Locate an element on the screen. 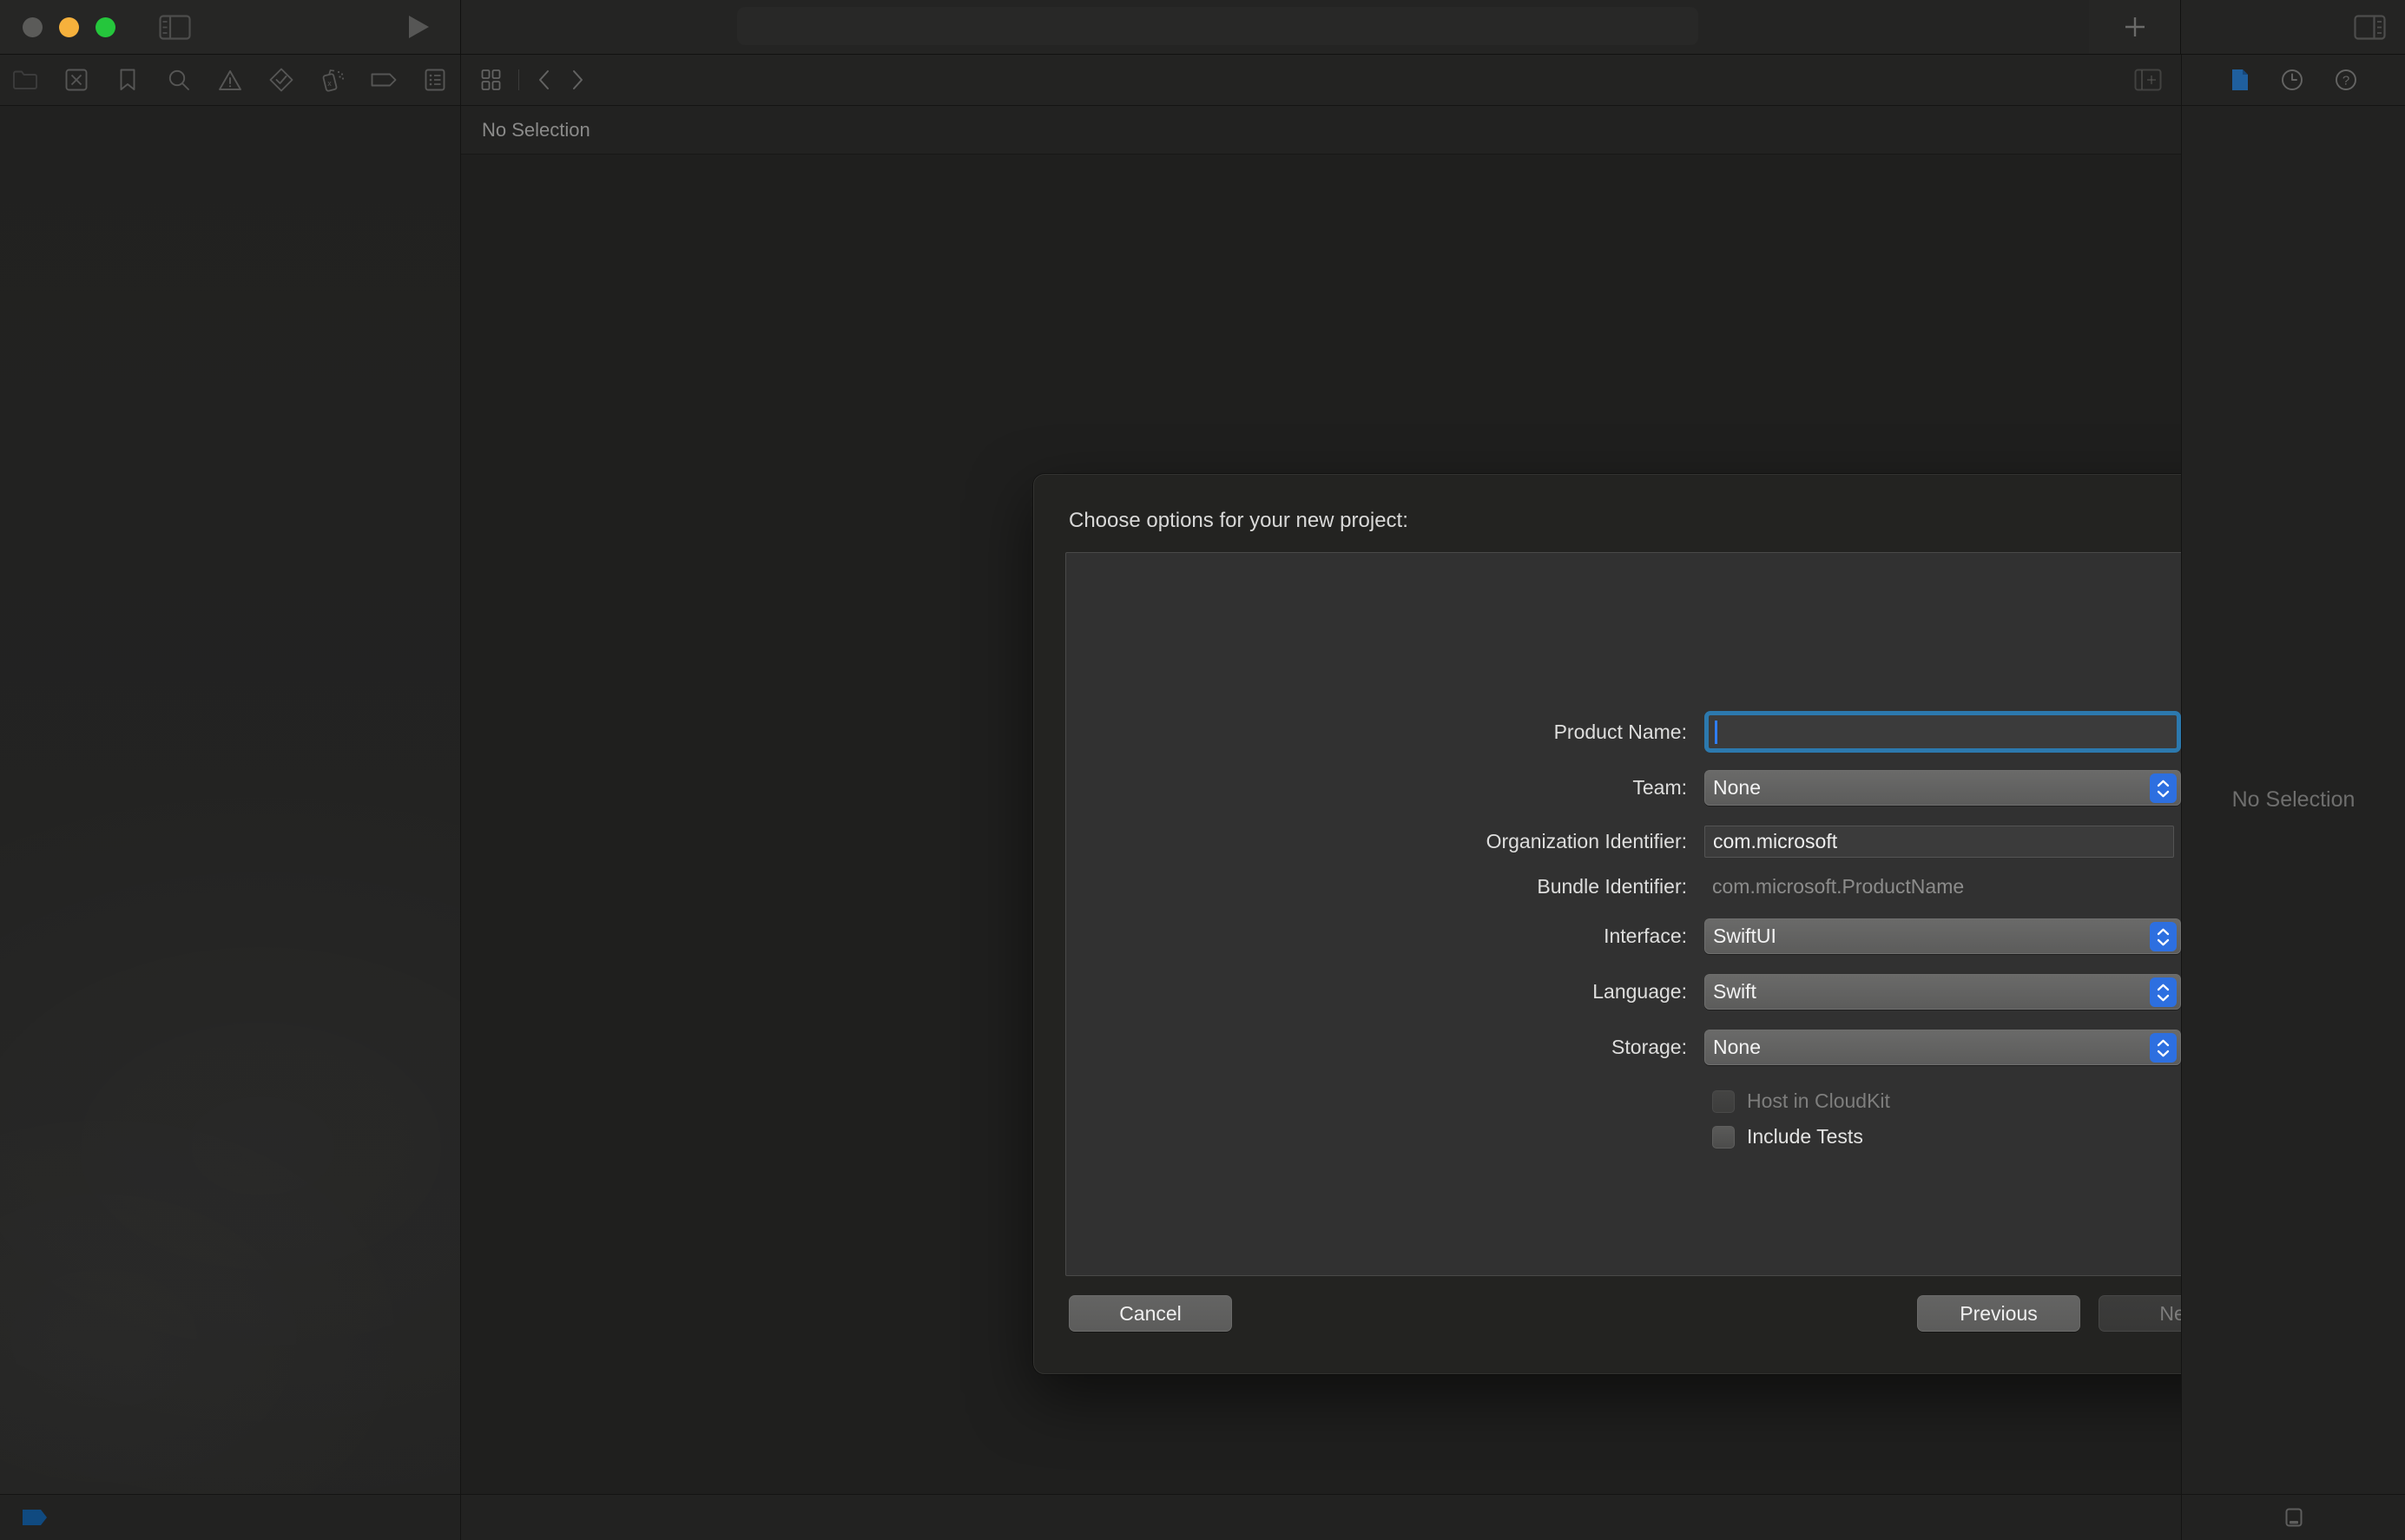 The width and height of the screenshot is (2405, 1540). inspector-layout-icon is located at coordinates (2370, 27).